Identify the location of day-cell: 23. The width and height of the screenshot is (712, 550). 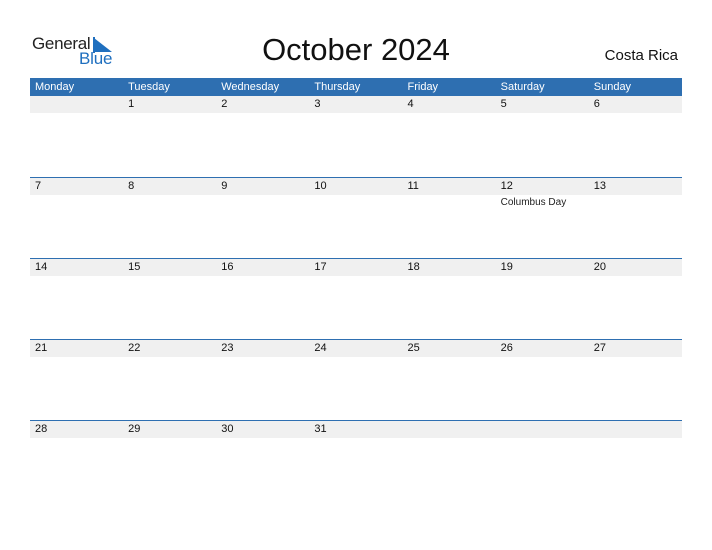
(262, 348).